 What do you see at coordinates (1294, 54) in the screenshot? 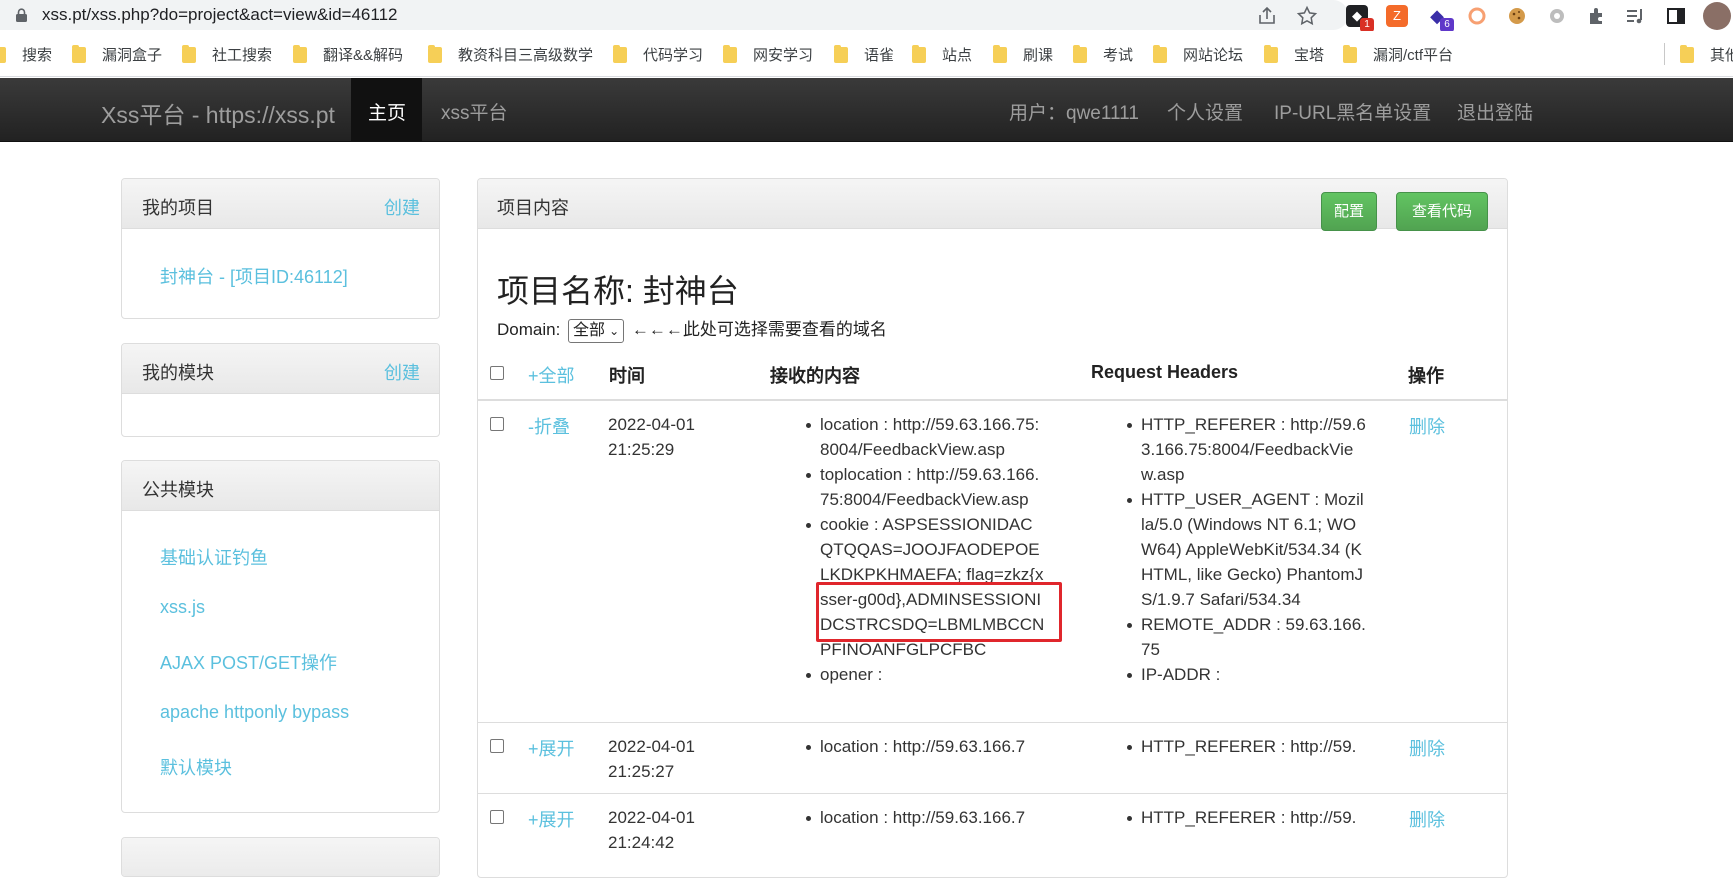
I see `bookmark-item: 宝塔` at bounding box center [1294, 54].